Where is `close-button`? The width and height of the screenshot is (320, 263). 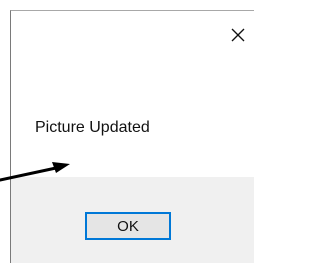
close-button is located at coordinates (238, 35).